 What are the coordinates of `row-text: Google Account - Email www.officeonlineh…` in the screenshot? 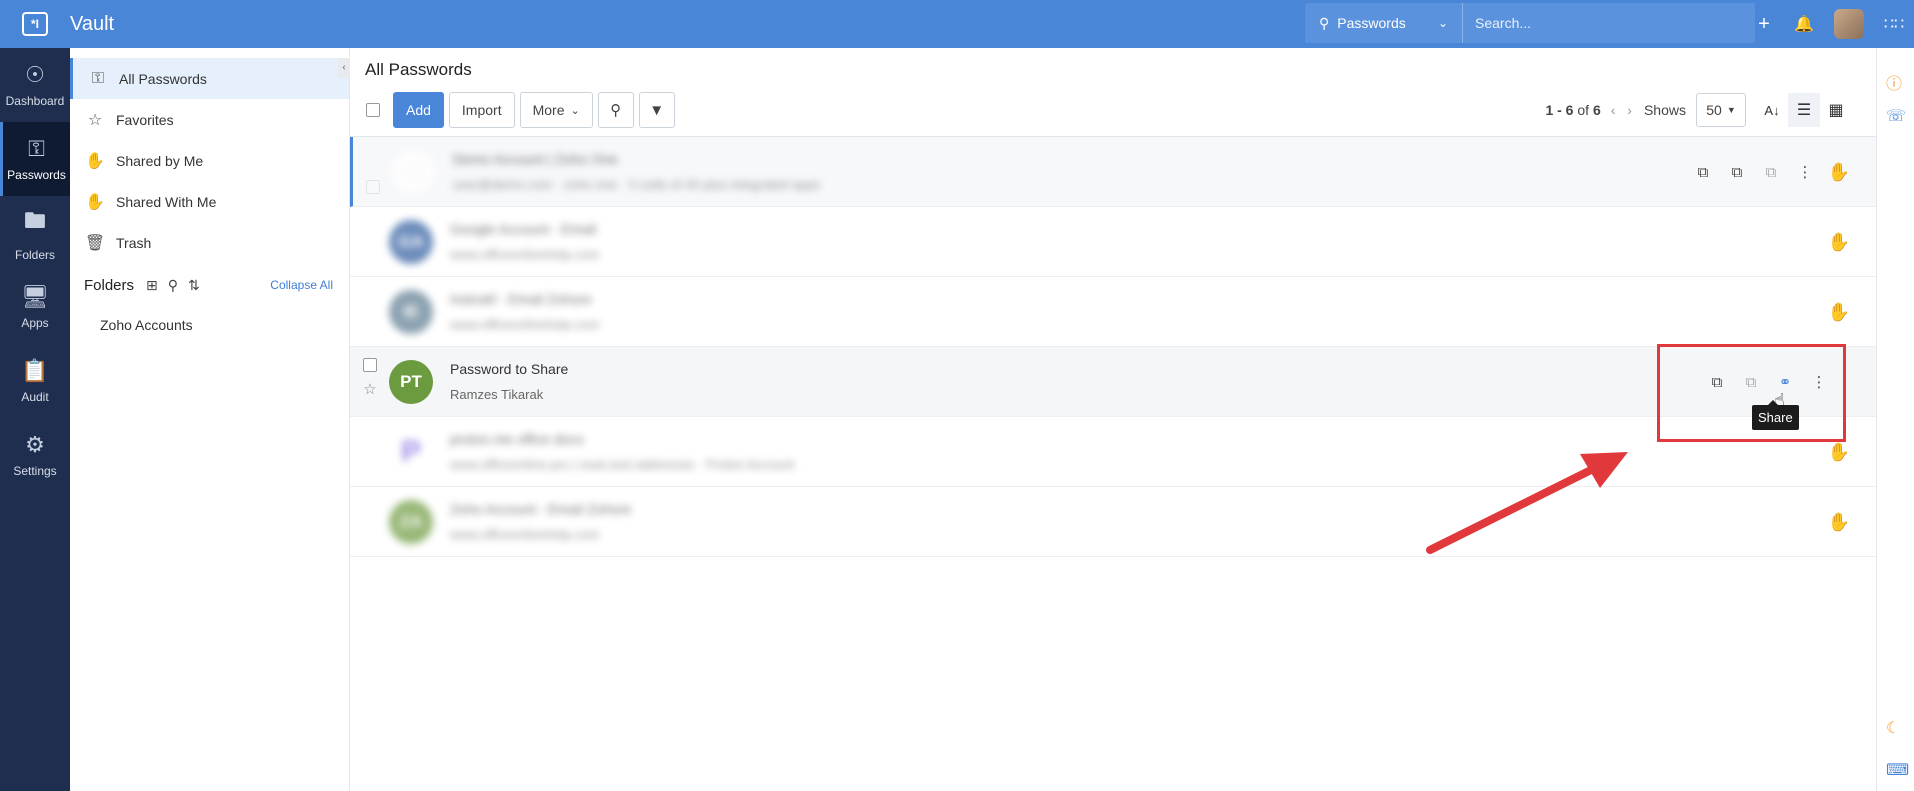 It's located at (524, 241).